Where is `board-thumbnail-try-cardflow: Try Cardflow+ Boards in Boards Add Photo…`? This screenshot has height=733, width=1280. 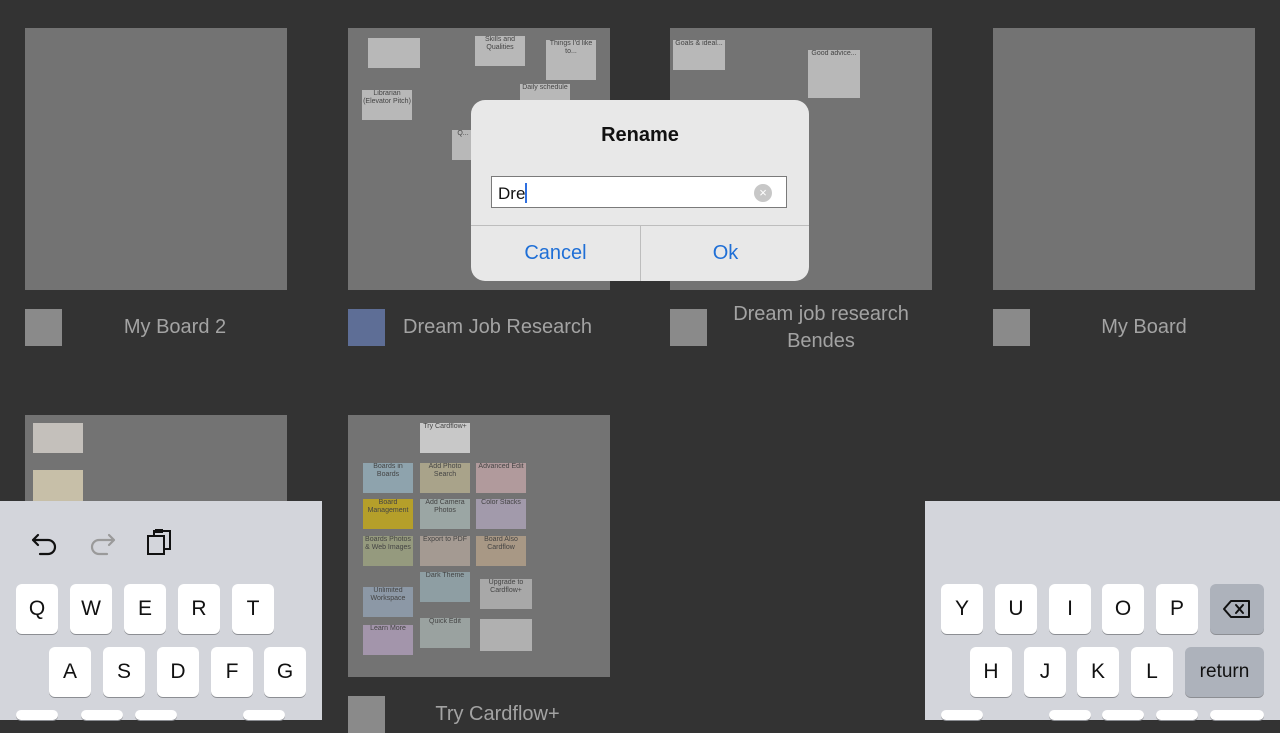
board-thumbnail-try-cardflow: Try Cardflow+ Boards in Boards Add Photo… is located at coordinates (479, 546).